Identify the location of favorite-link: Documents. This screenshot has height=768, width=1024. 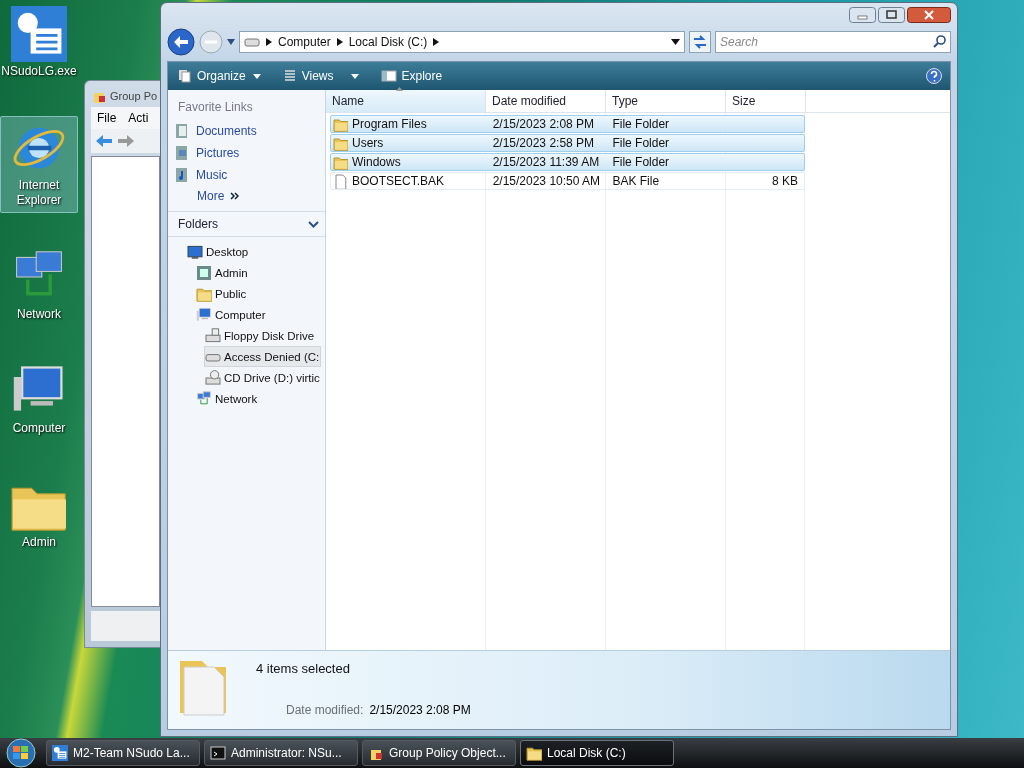
(246, 131).